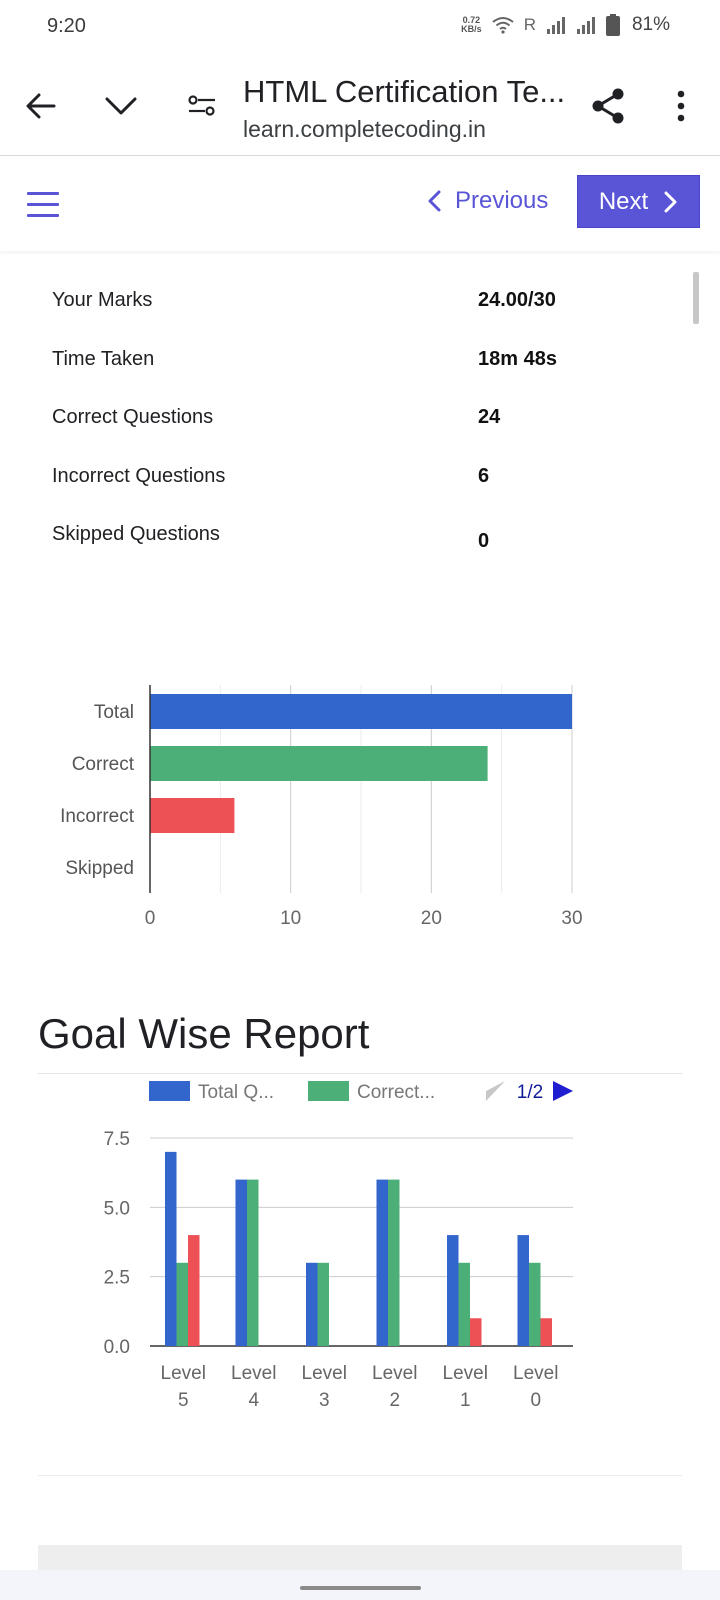 The image size is (720, 1600). I want to click on stat-value: 6, so click(484, 475).